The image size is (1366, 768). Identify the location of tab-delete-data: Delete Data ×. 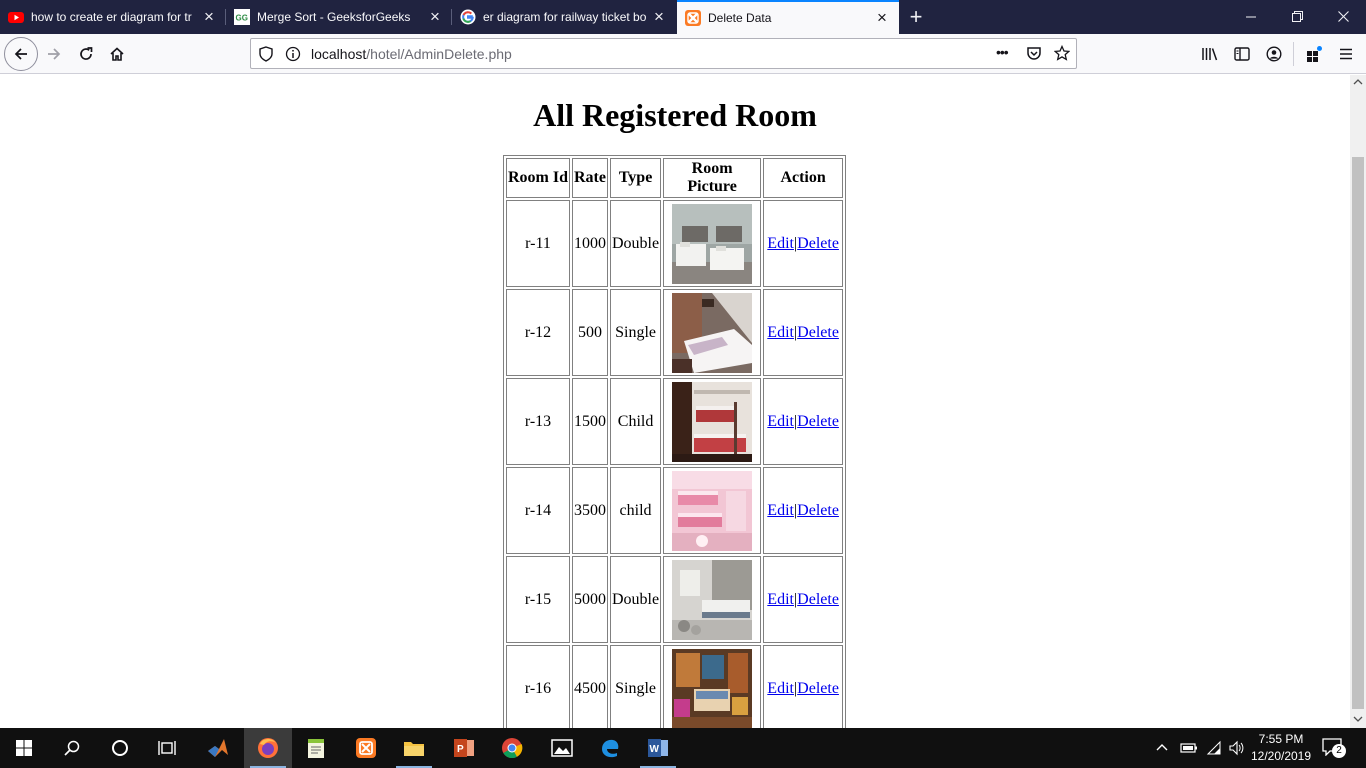
(788, 17).